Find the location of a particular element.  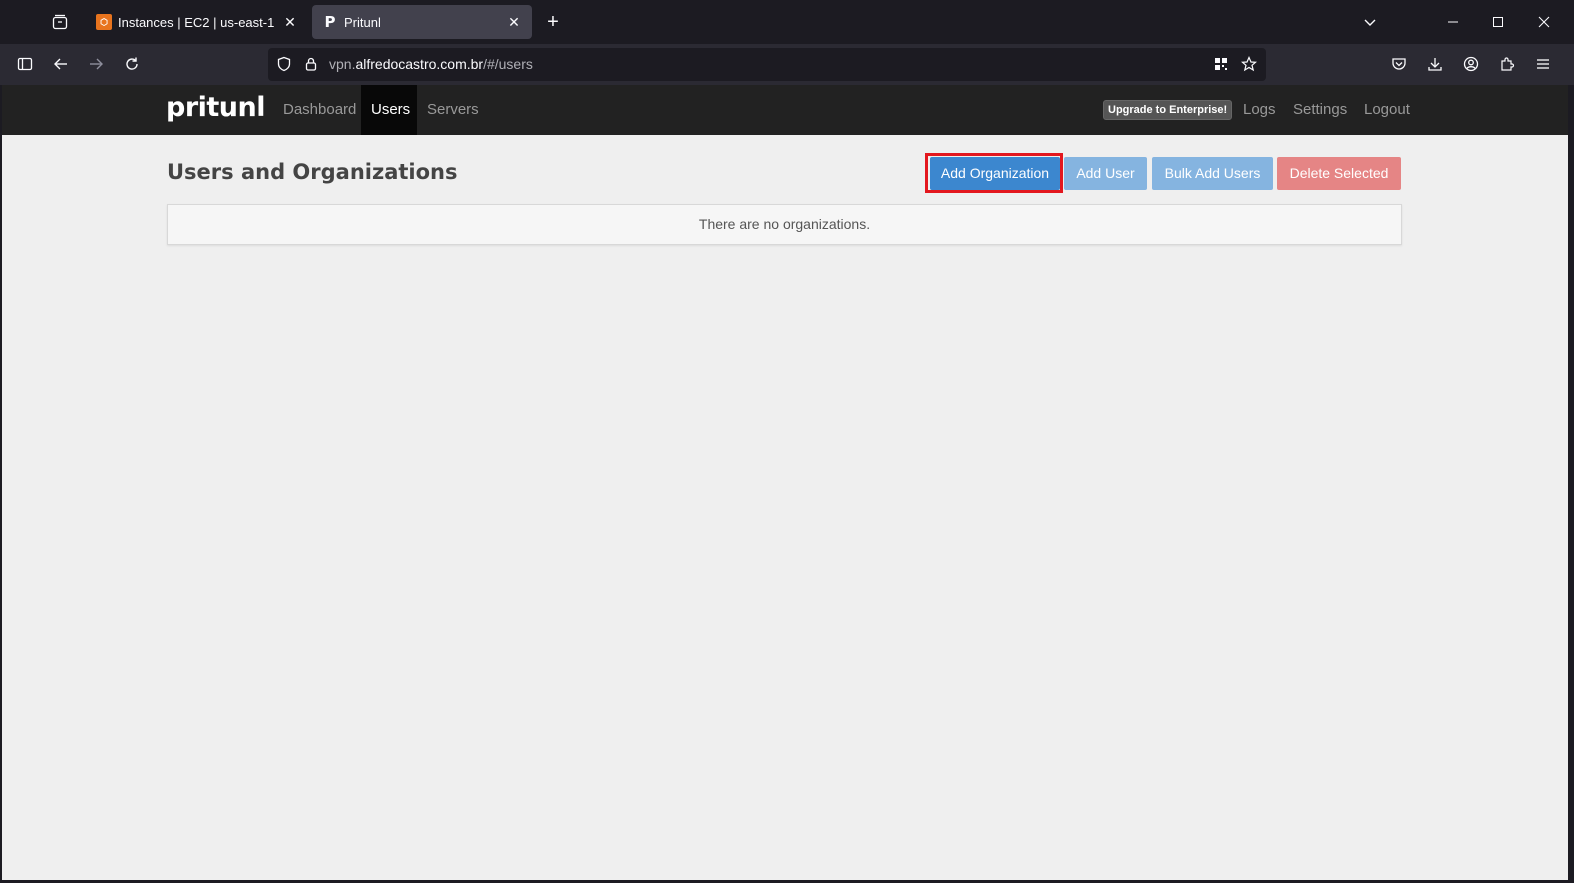

tab-title: Instances | EC2 | us-east-1 is located at coordinates (196, 22).